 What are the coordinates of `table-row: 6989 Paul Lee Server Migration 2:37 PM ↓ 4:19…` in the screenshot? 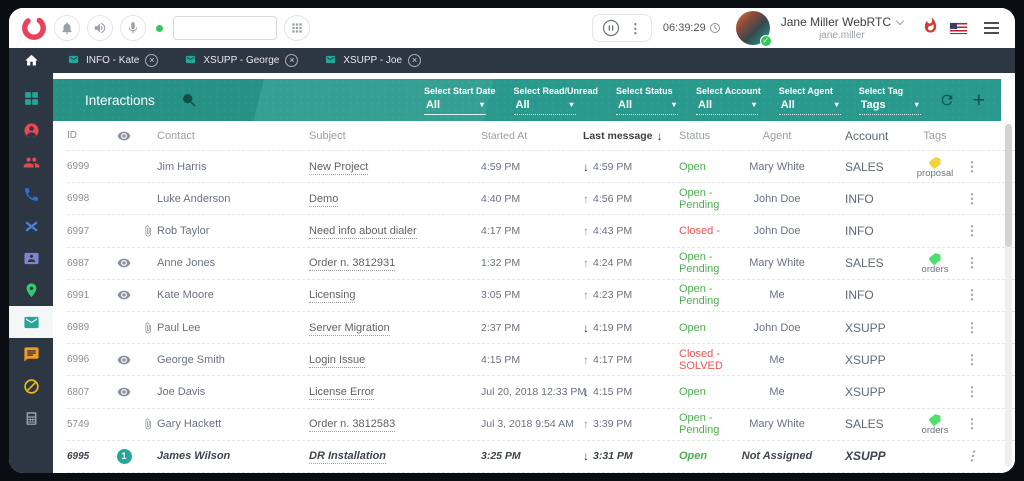 It's located at (541, 328).